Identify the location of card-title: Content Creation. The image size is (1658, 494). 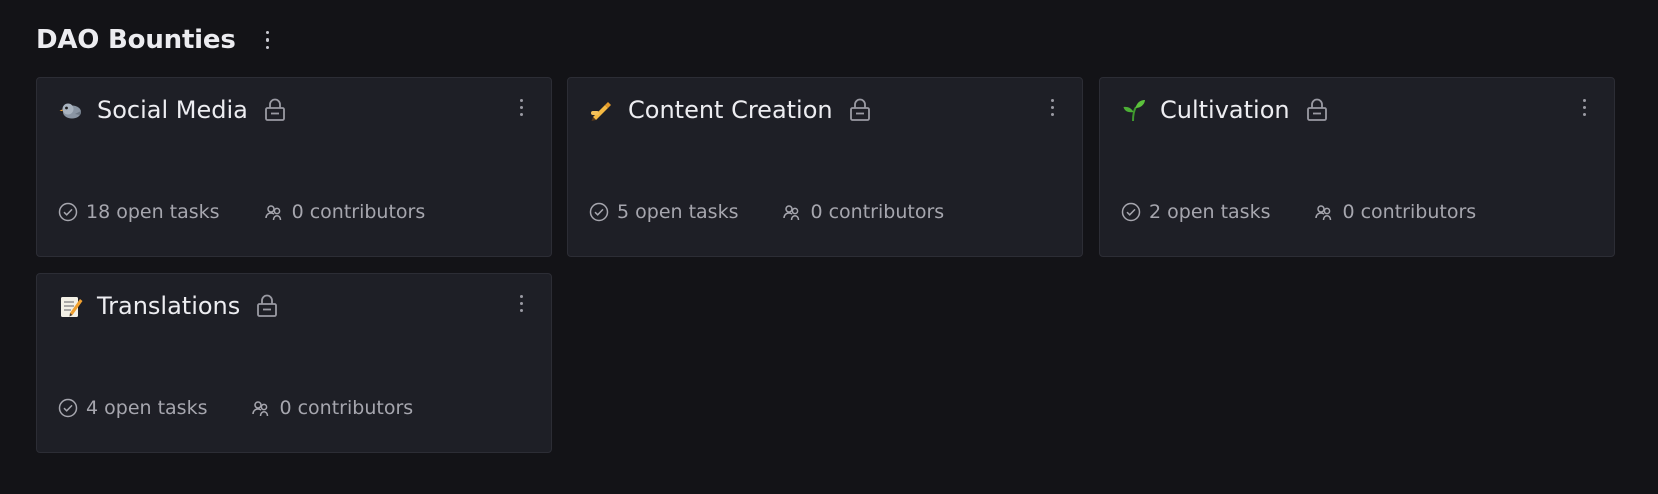
(730, 110).